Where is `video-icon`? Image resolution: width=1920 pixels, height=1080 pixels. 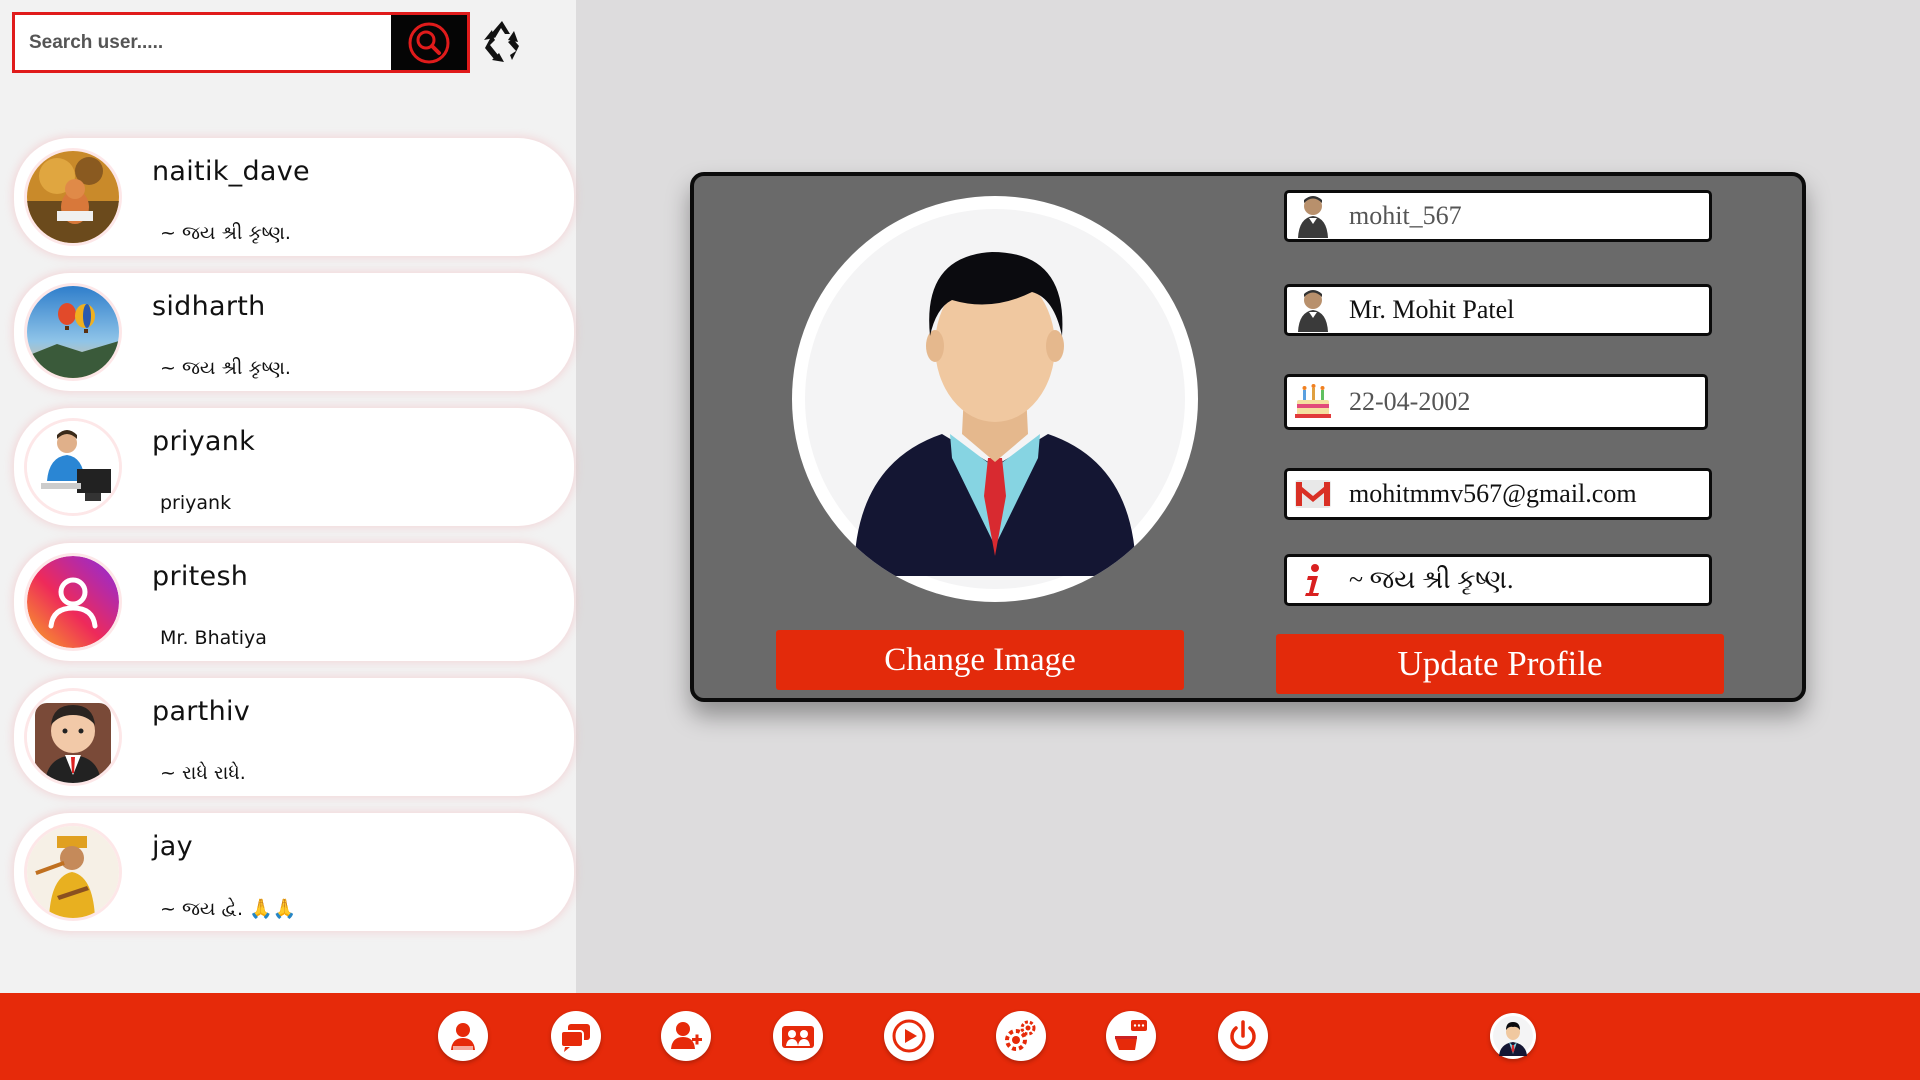 video-icon is located at coordinates (909, 1036).